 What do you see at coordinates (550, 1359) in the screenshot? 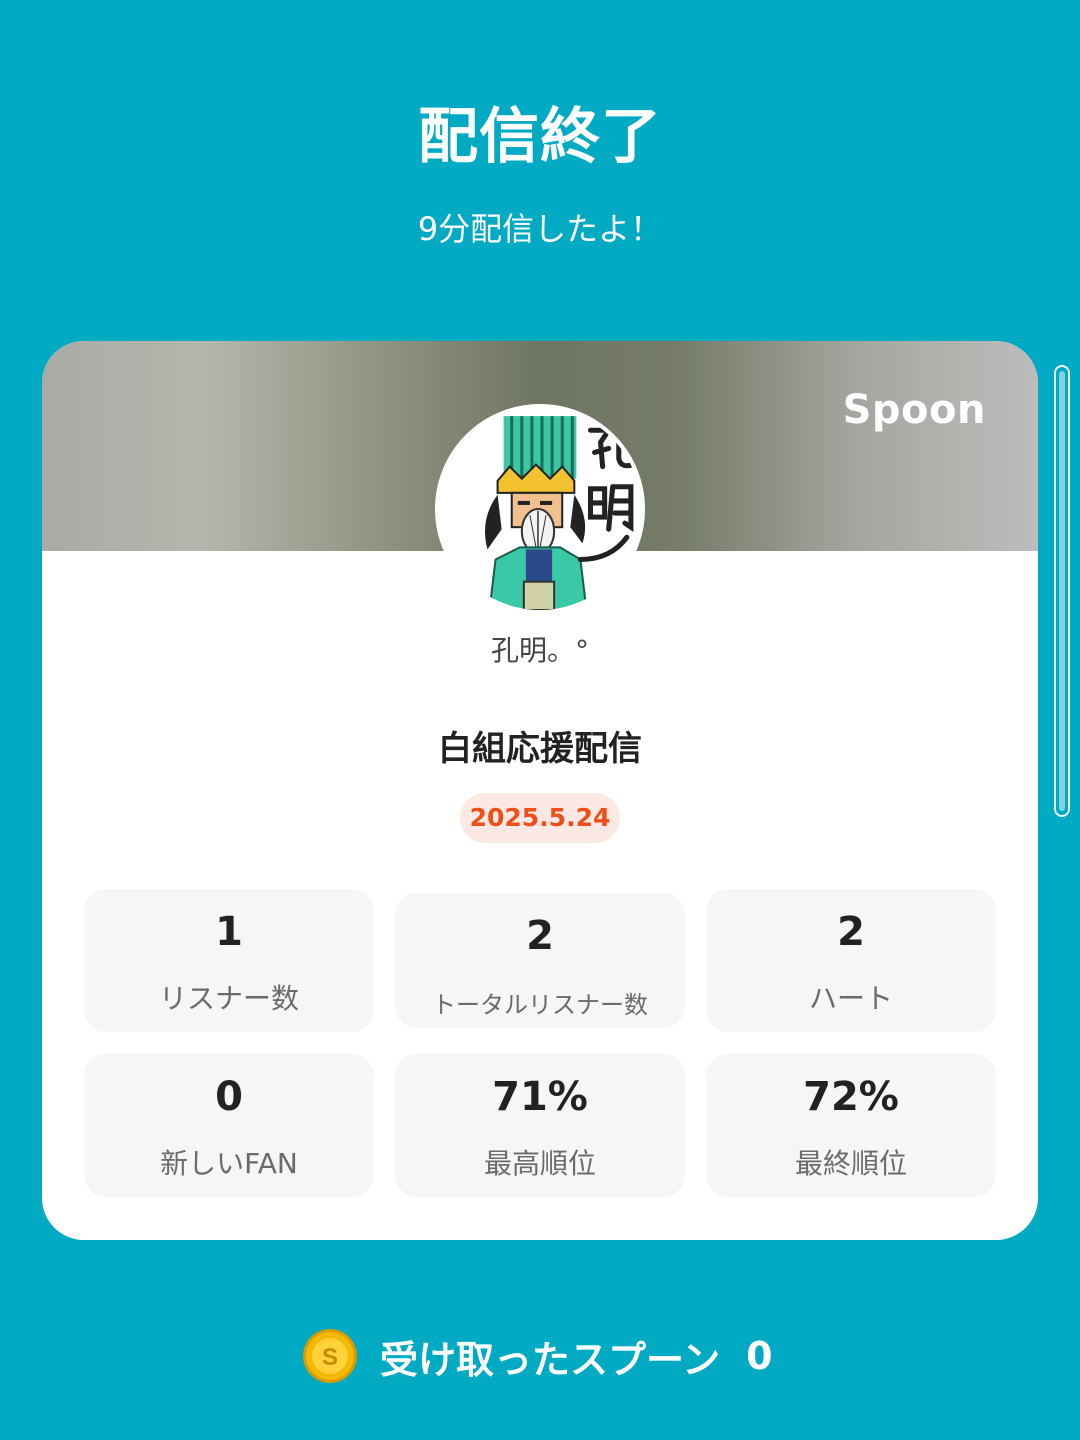
I see `received-spoons-label: 受け取ったスプーン` at bounding box center [550, 1359].